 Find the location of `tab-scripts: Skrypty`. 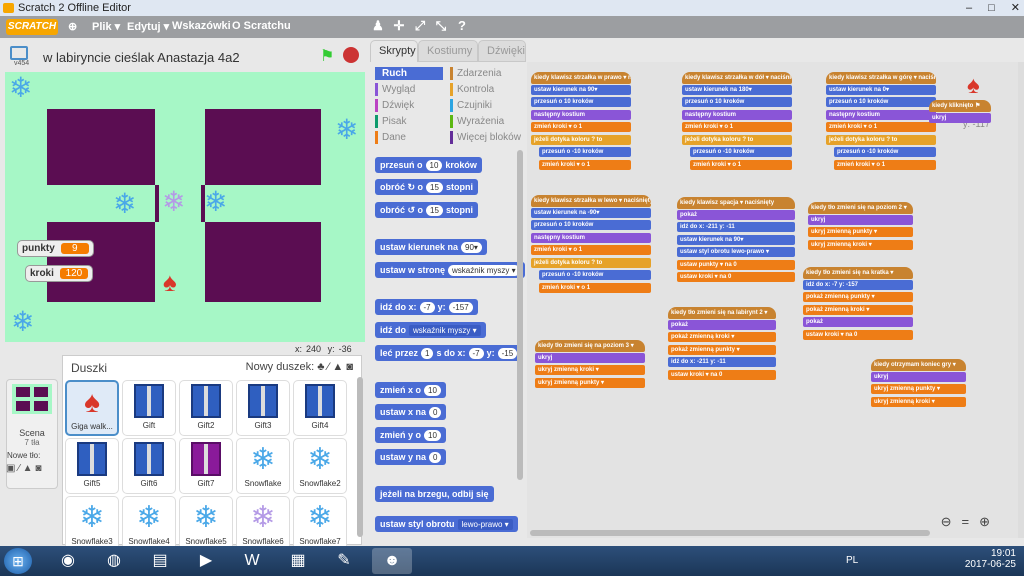

tab-scripts: Skrypty is located at coordinates (394, 51).